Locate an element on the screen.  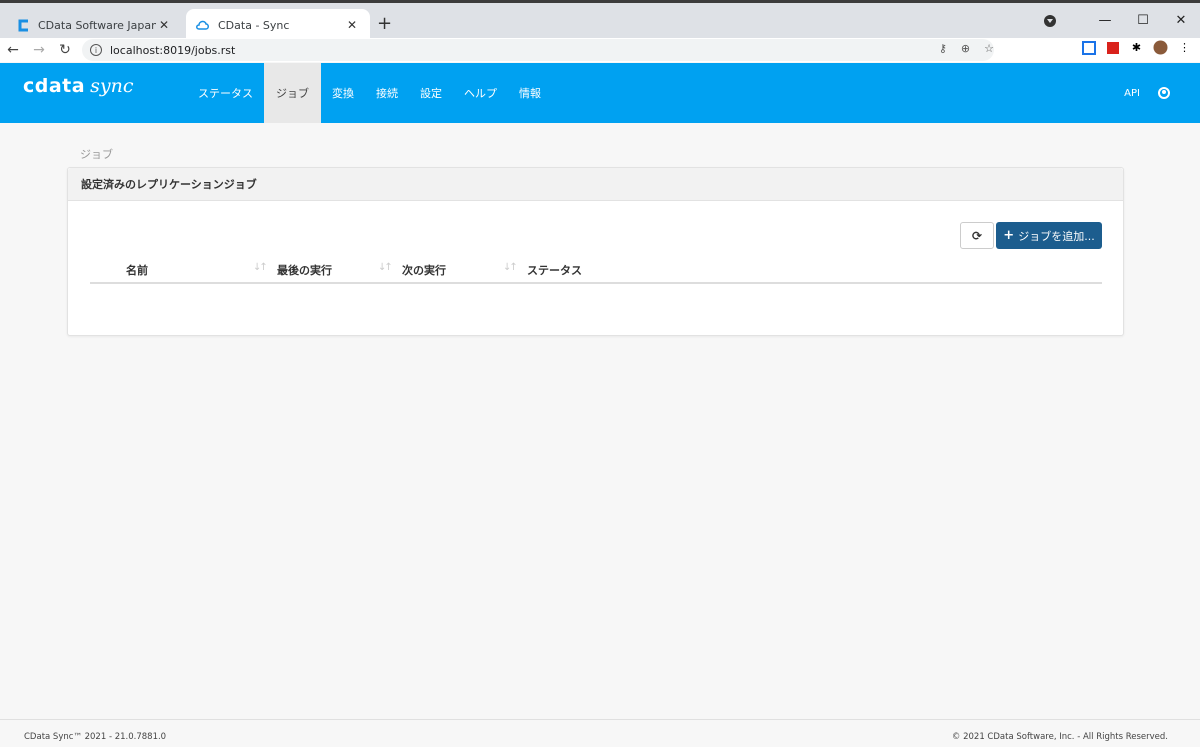
column-header-next-run: 次の実行 is located at coordinates (424, 270).